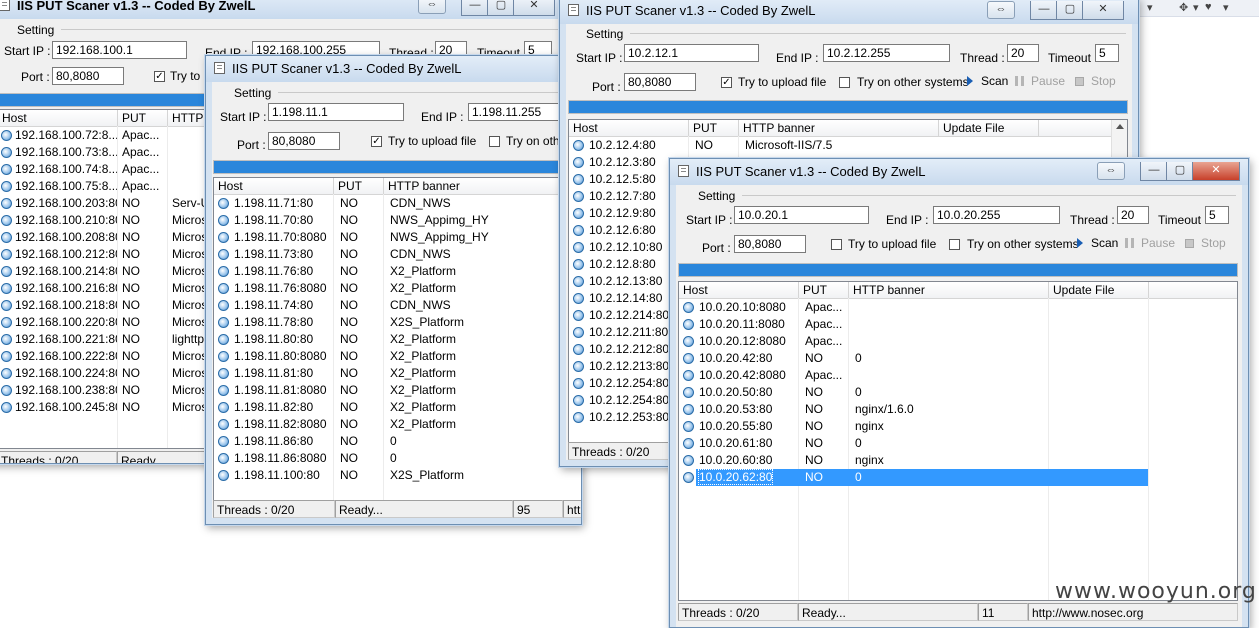 This screenshot has width=1259, height=628. I want to click on table-row: 10.0.20.55:80 NO nginx, so click(958, 426).